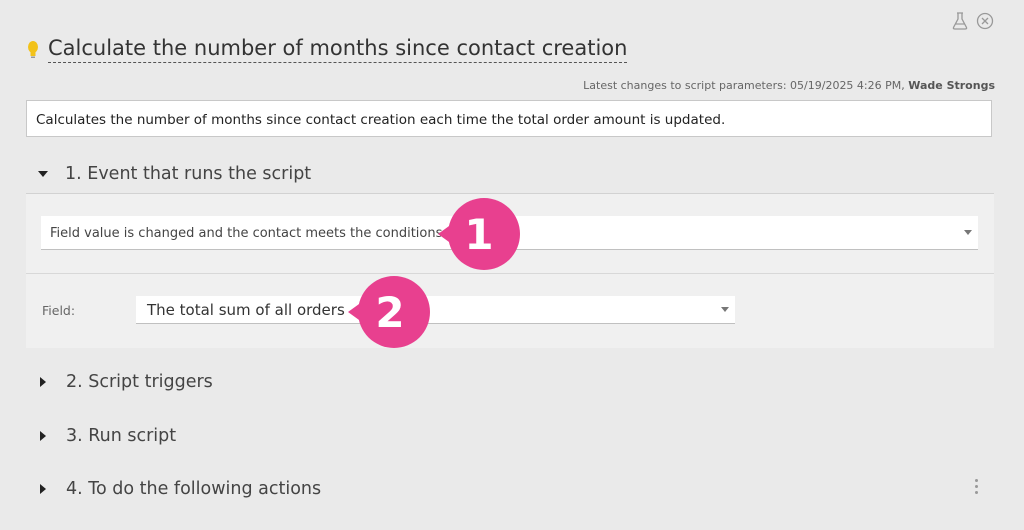 Image resolution: width=1024 pixels, height=530 pixels. Describe the element at coordinates (976, 486) in the screenshot. I see `kebab-menu-icon` at that location.